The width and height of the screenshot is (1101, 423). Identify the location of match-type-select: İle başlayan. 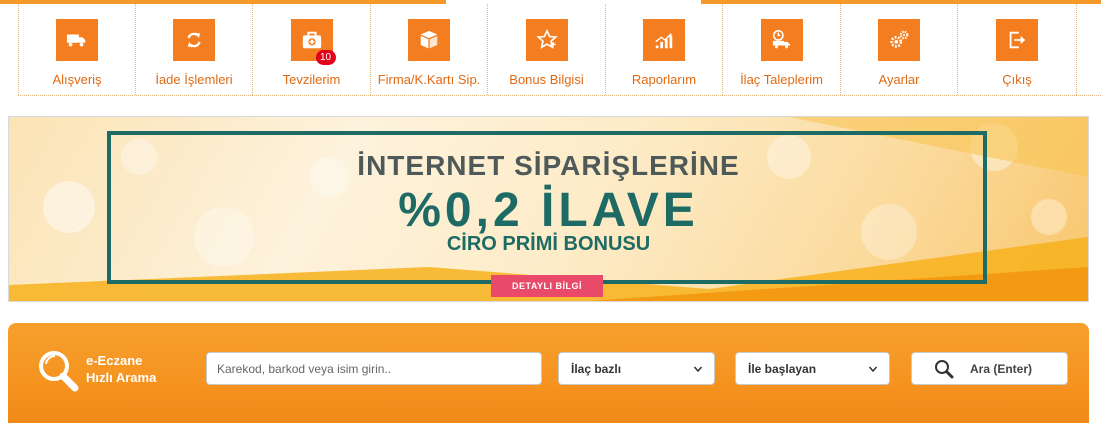
(812, 368).